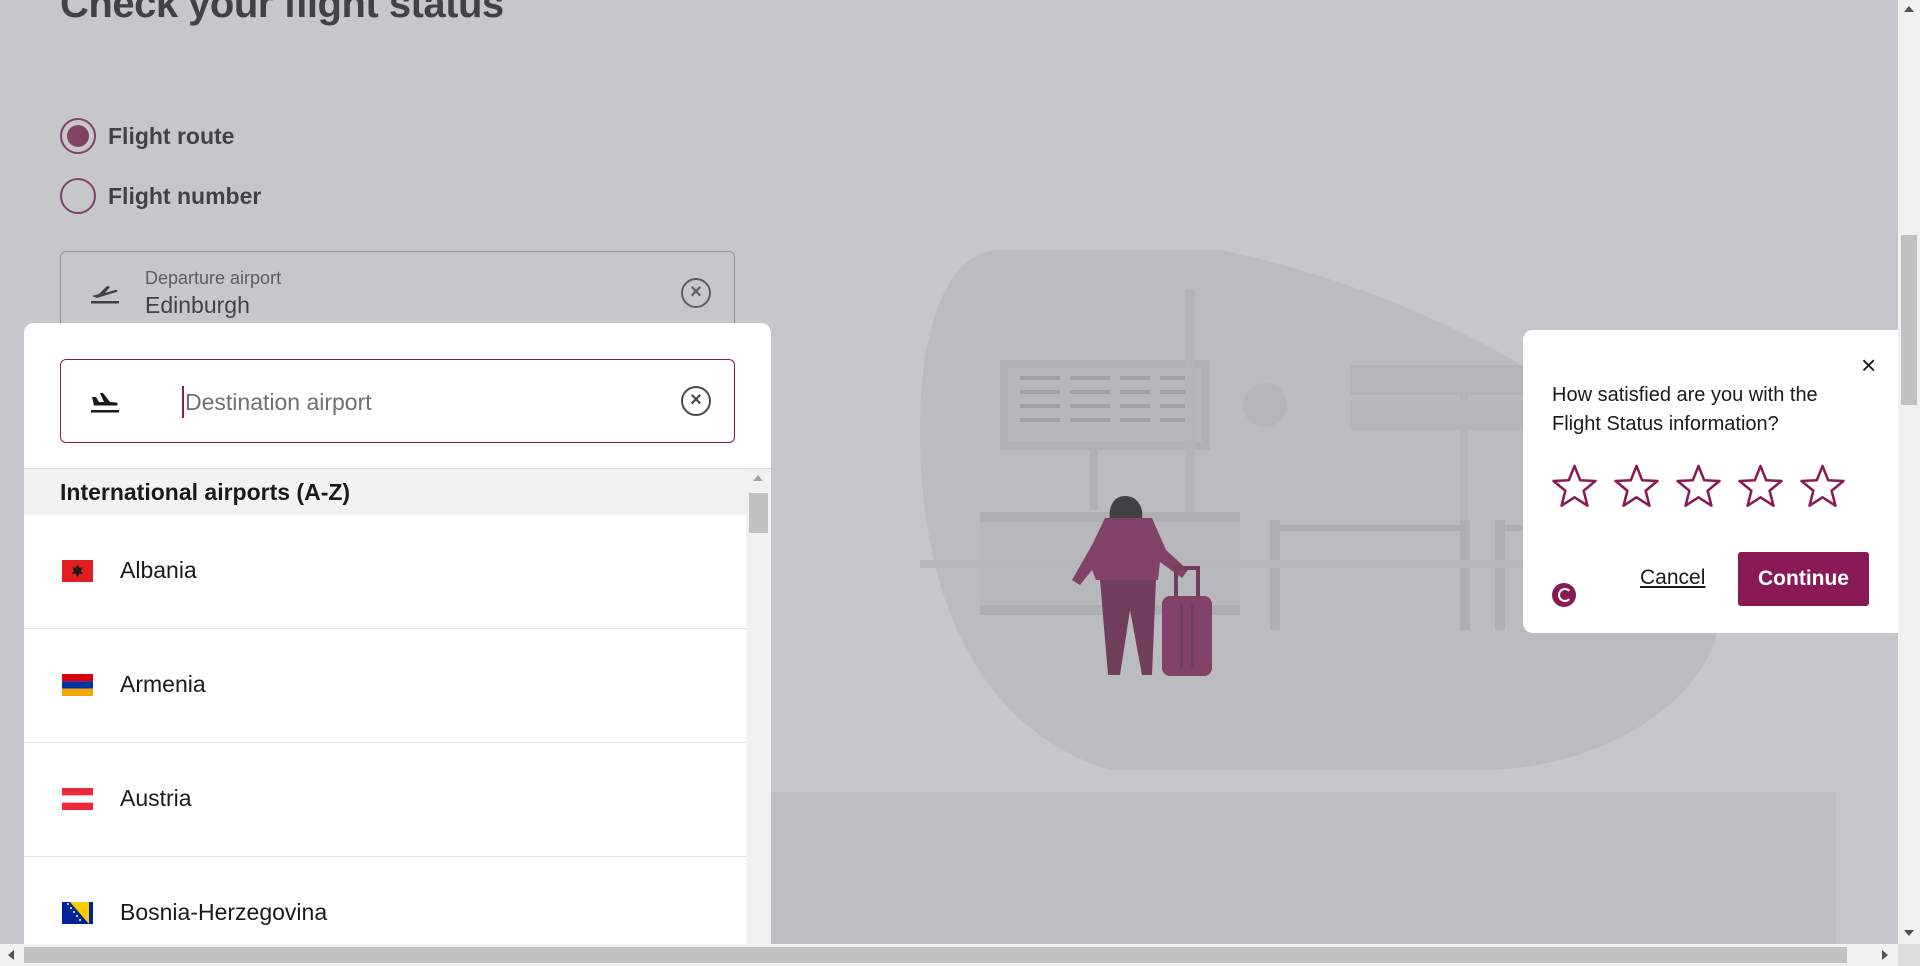  What do you see at coordinates (385, 686) in the screenshot?
I see `list-item-armenia: Armenia` at bounding box center [385, 686].